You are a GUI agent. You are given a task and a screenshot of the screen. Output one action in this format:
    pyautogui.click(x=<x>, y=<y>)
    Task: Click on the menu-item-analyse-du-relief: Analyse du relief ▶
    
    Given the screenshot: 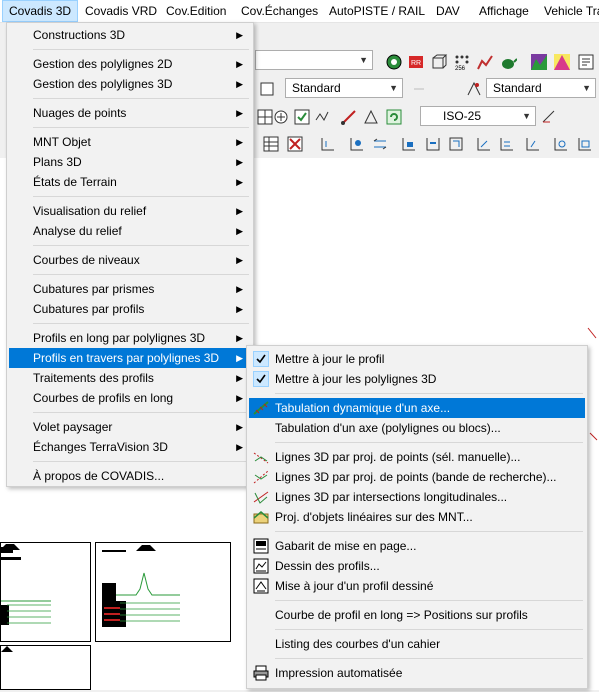 What is the action you would take?
    pyautogui.click(x=130, y=231)
    